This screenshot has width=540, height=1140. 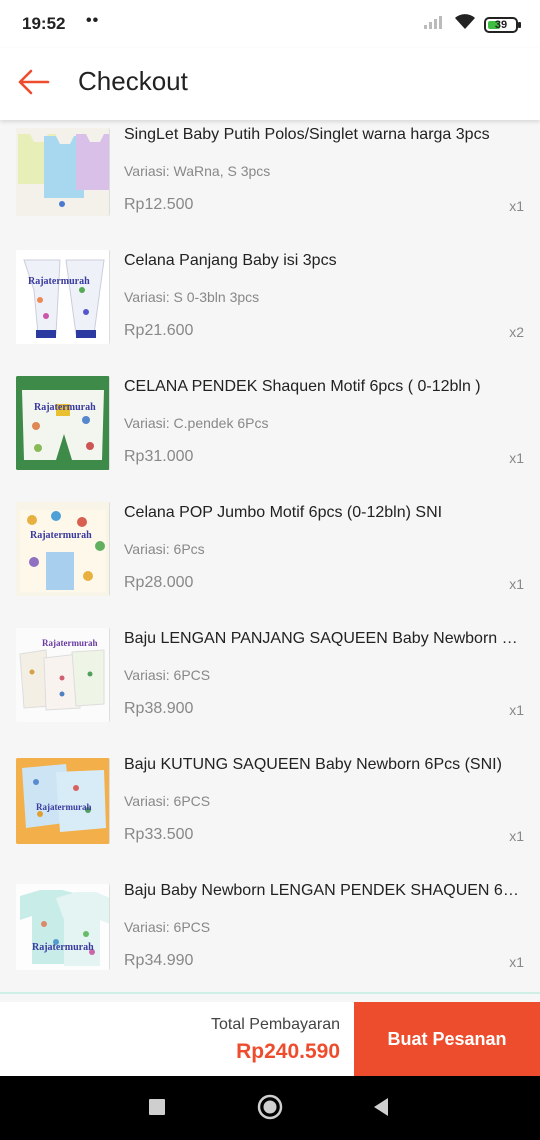 What do you see at coordinates (159, 582) in the screenshot?
I see `item-price: Rp28.000` at bounding box center [159, 582].